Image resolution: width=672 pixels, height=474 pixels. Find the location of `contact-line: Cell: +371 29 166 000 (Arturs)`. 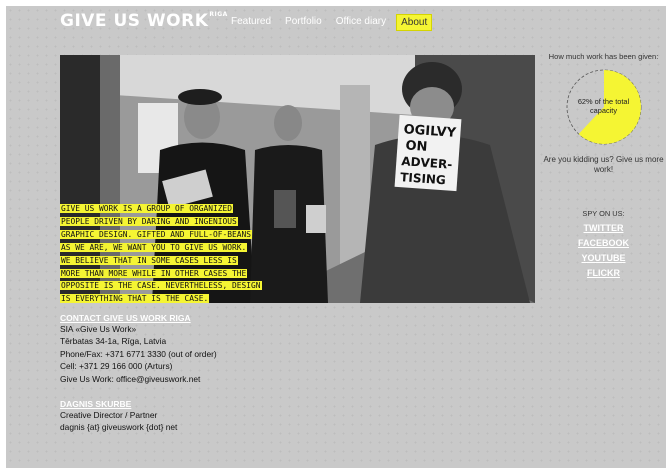

contact-line: Cell: +371 29 166 000 (Arturs) is located at coordinates (116, 366).